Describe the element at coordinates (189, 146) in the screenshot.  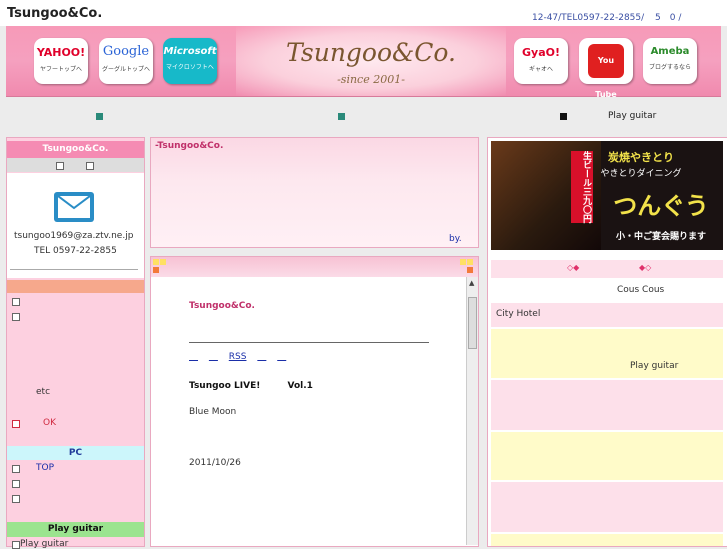
I see `intro-title: -Tsungoo&Co.` at that location.